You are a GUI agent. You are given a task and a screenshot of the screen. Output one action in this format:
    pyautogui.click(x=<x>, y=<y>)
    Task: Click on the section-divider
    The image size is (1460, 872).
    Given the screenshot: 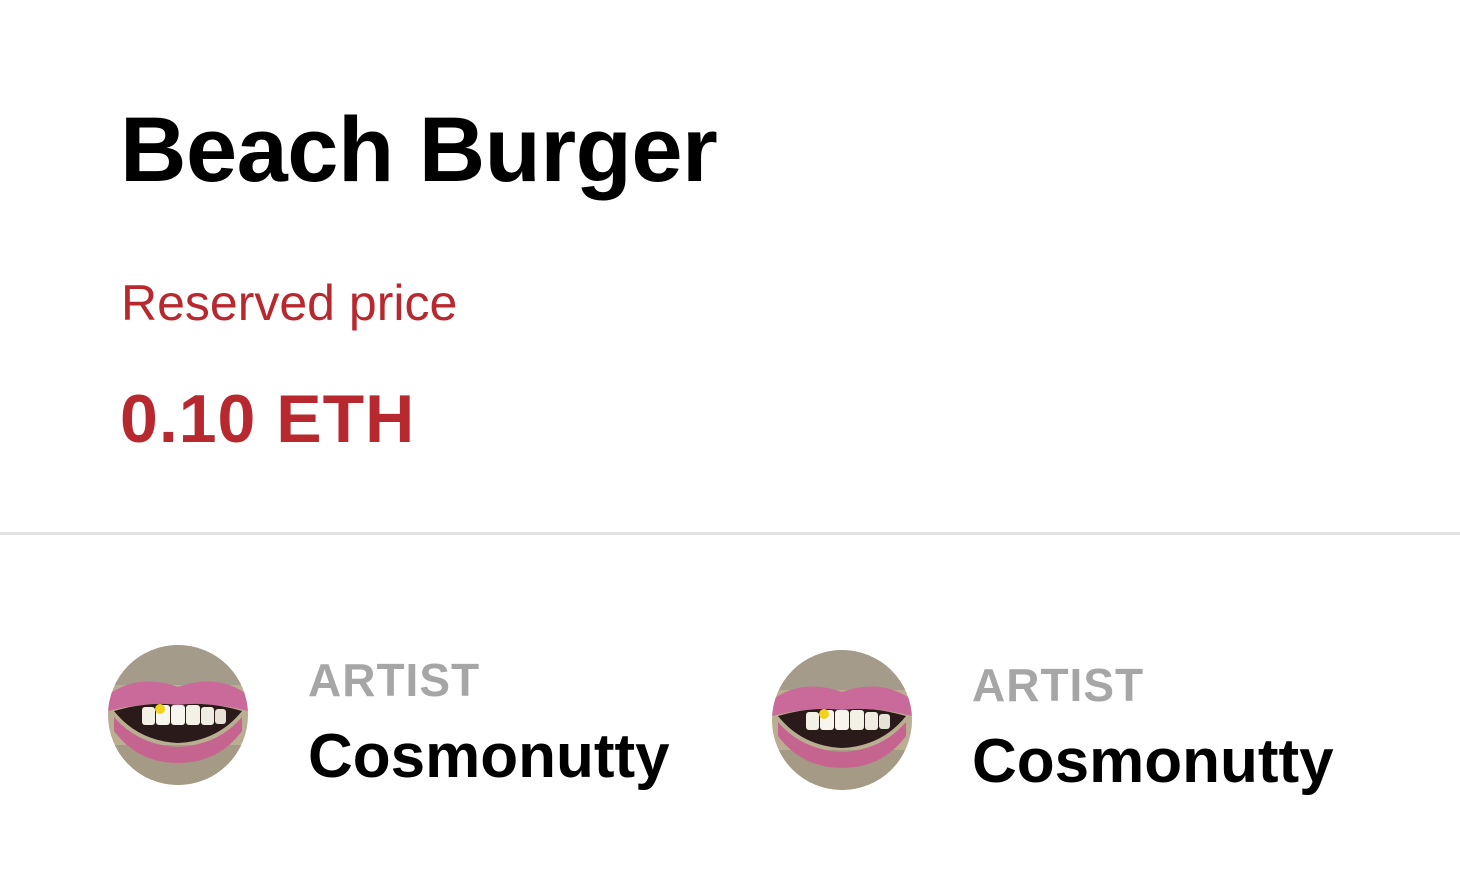 What is the action you would take?
    pyautogui.click(x=730, y=533)
    